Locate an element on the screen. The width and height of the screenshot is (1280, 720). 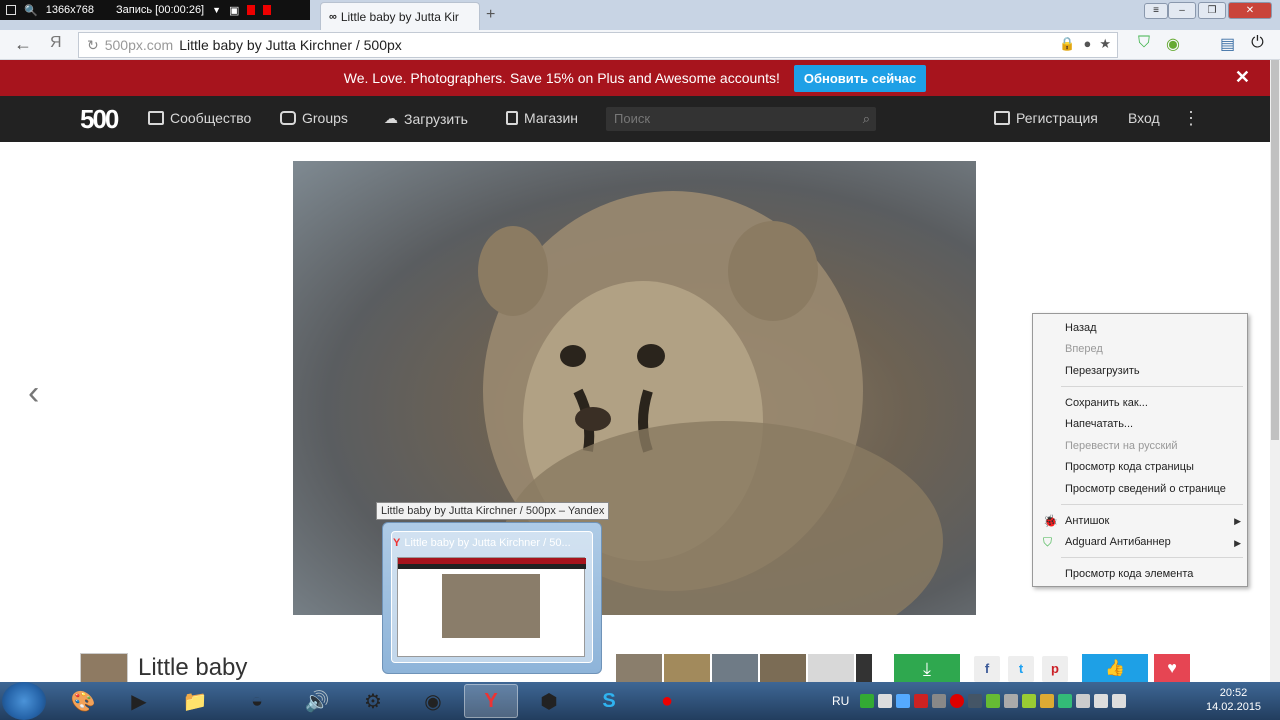
tray-network-icon is located at coordinates (903, 701).